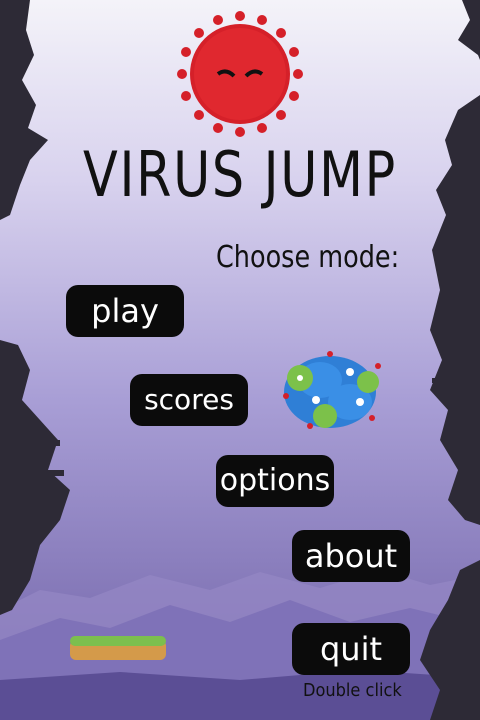  I want to click on quit-button: quit, so click(351, 649).